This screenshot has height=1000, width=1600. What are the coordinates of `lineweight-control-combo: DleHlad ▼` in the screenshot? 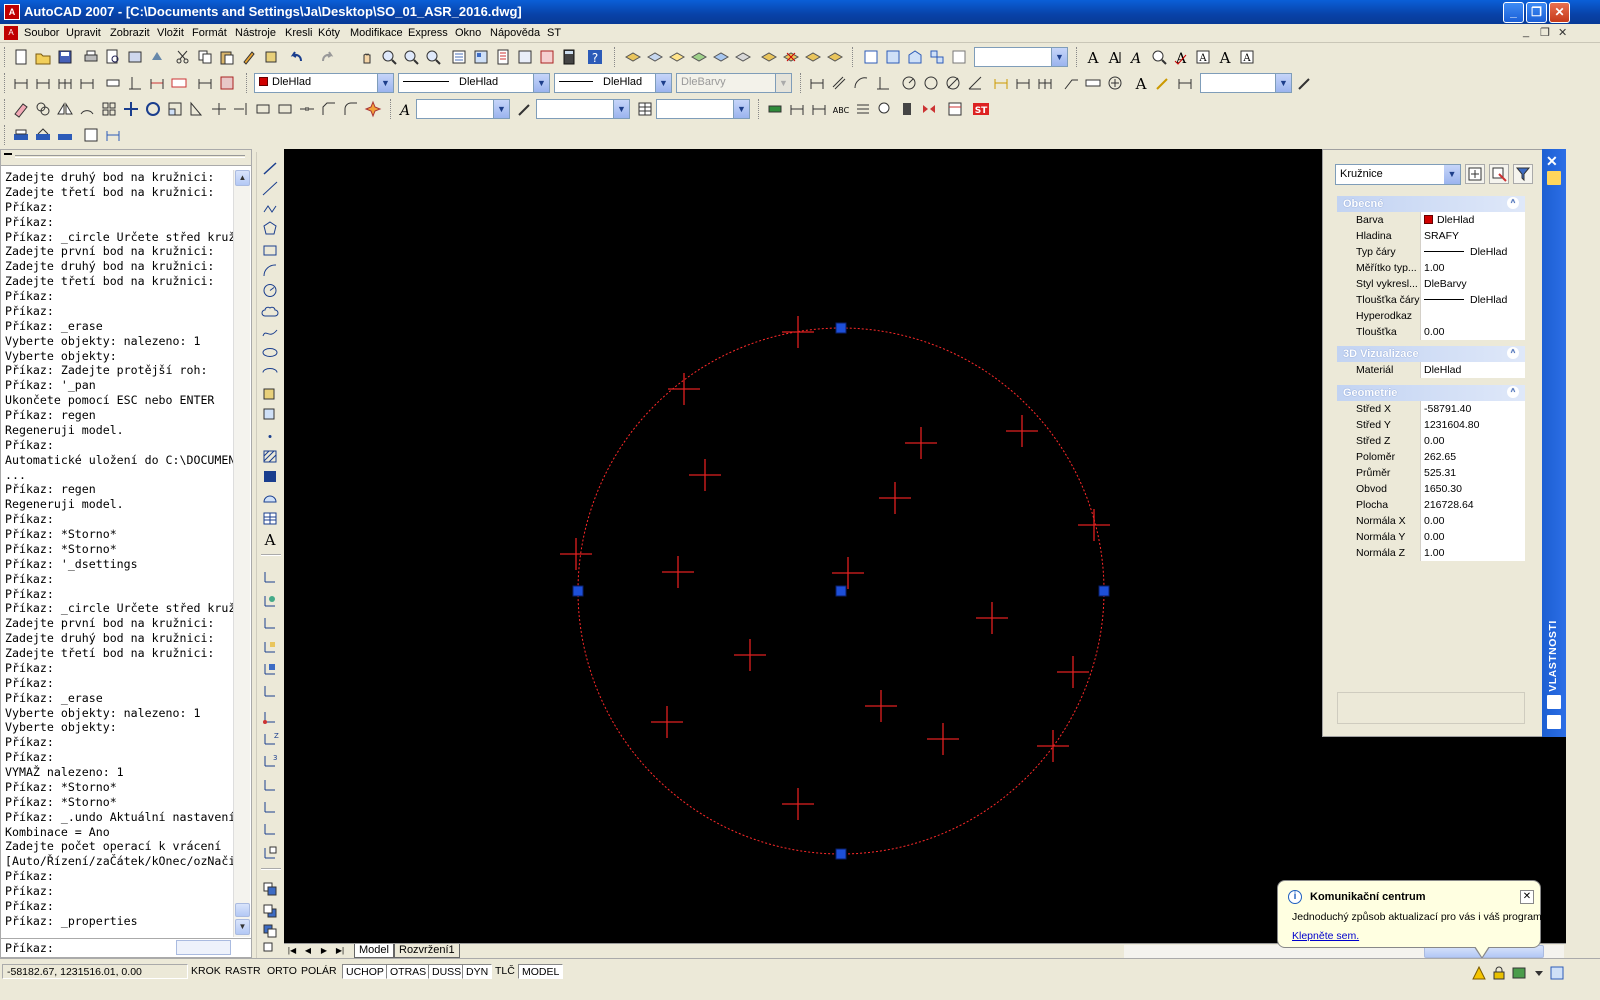 It's located at (613, 83).